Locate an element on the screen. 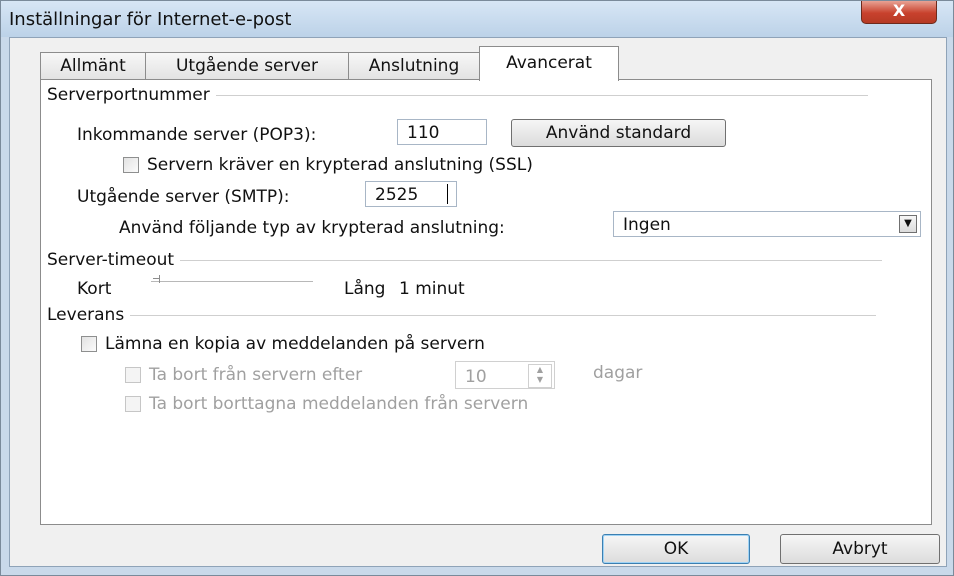 The width and height of the screenshot is (954, 576). keep-copy-checkbox is located at coordinates (89, 344).